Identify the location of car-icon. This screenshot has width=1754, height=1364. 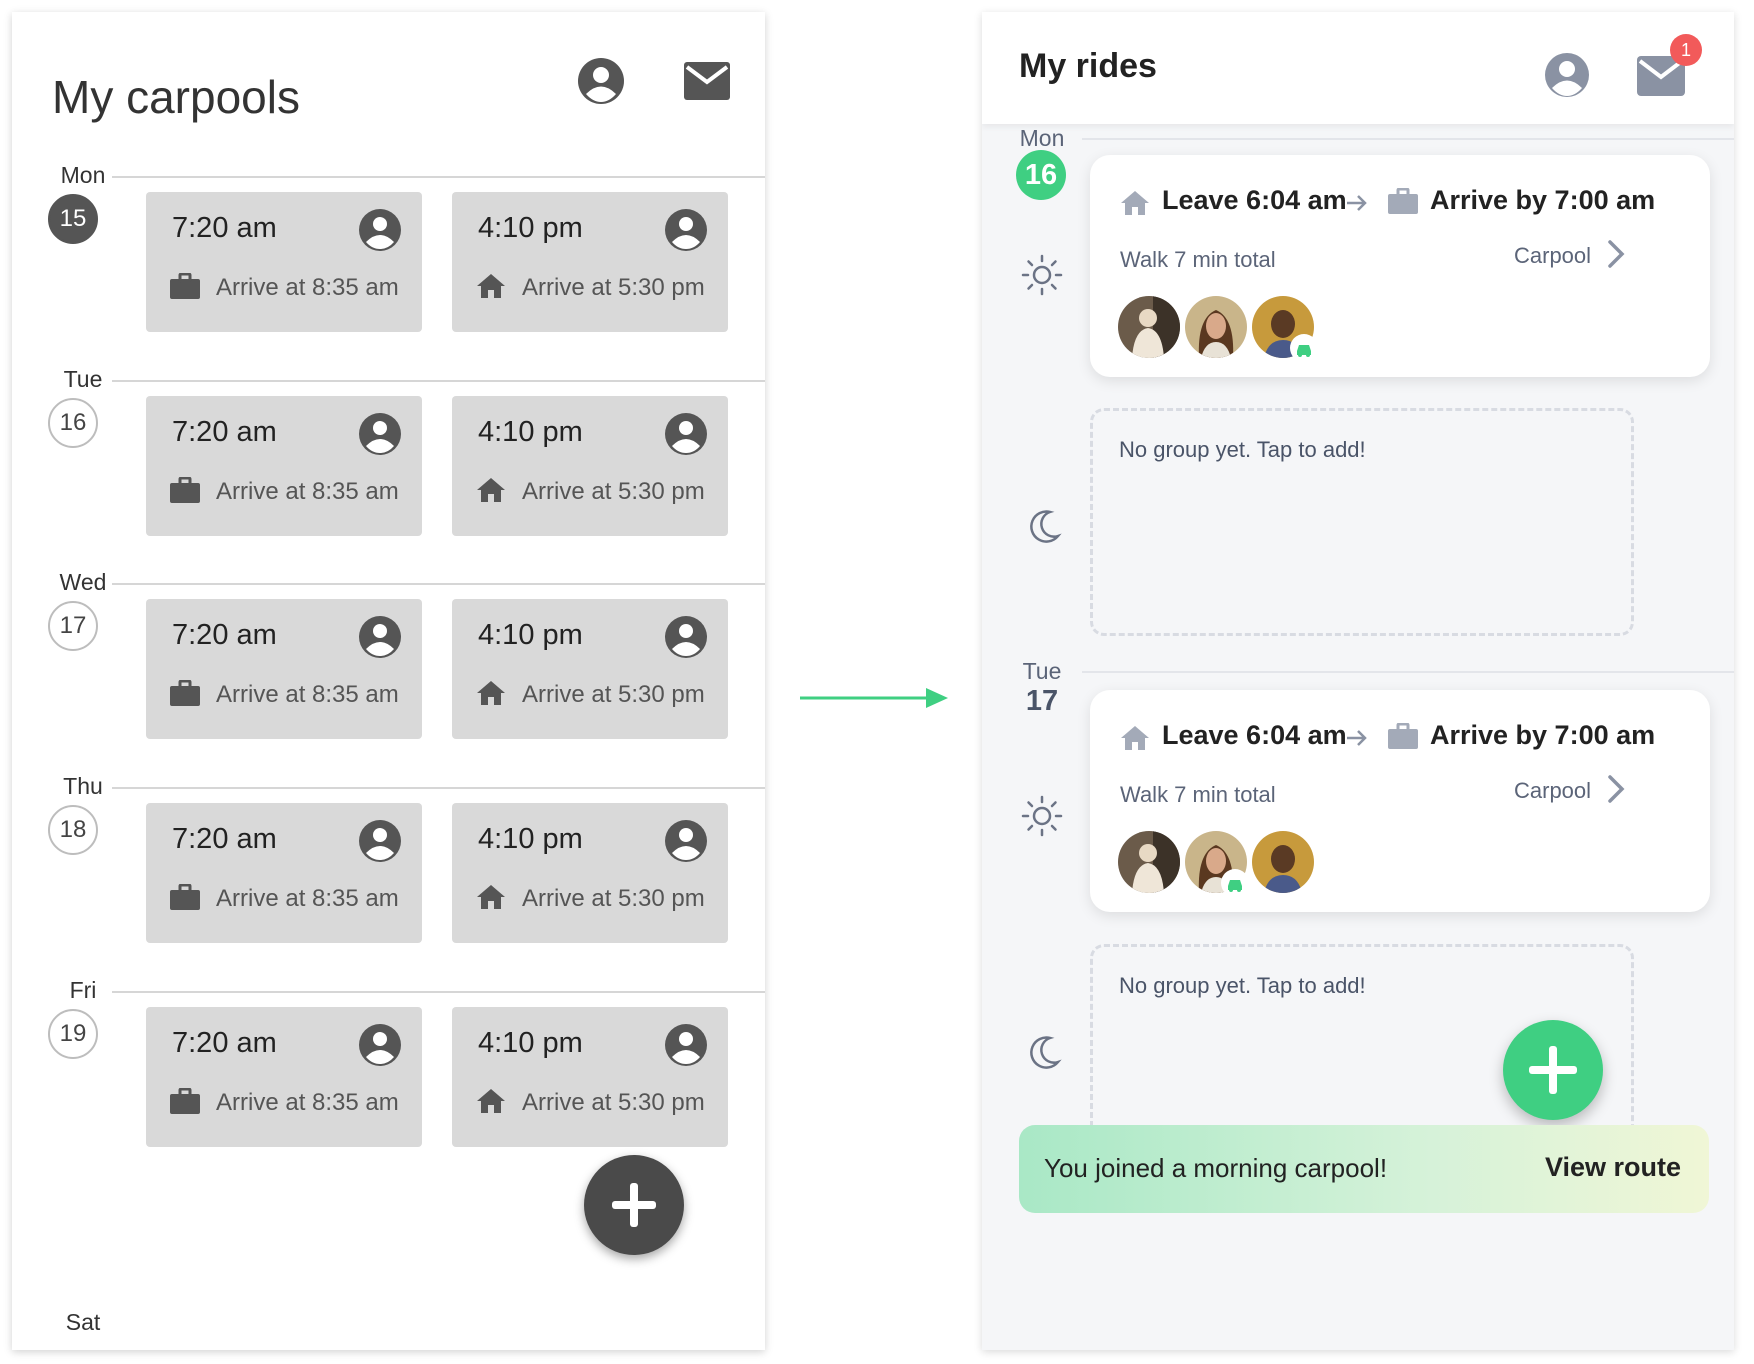
(1235, 886).